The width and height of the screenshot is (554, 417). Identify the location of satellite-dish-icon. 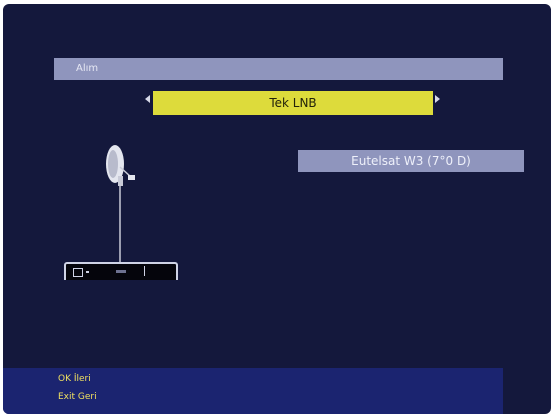
(120, 204).